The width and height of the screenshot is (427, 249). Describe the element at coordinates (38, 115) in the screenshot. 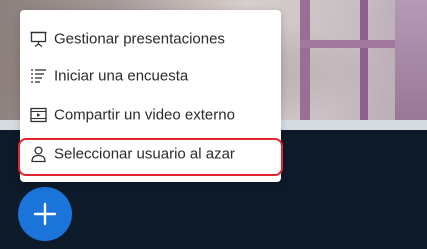

I see `video-icon` at that location.